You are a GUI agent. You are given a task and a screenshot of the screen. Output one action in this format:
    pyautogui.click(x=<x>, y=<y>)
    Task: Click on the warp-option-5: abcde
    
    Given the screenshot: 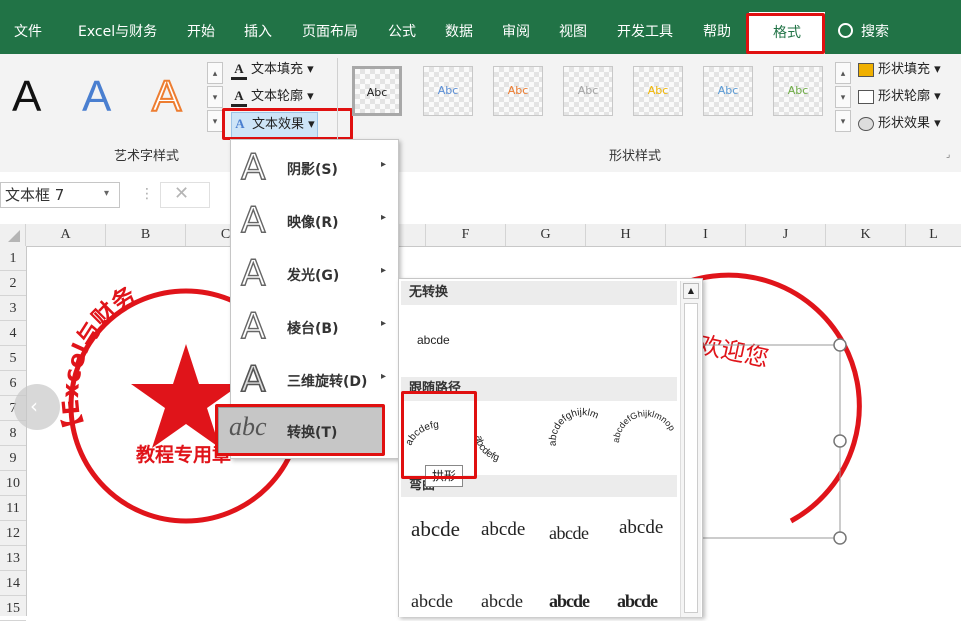 What is the action you would take?
    pyautogui.click(x=432, y=601)
    